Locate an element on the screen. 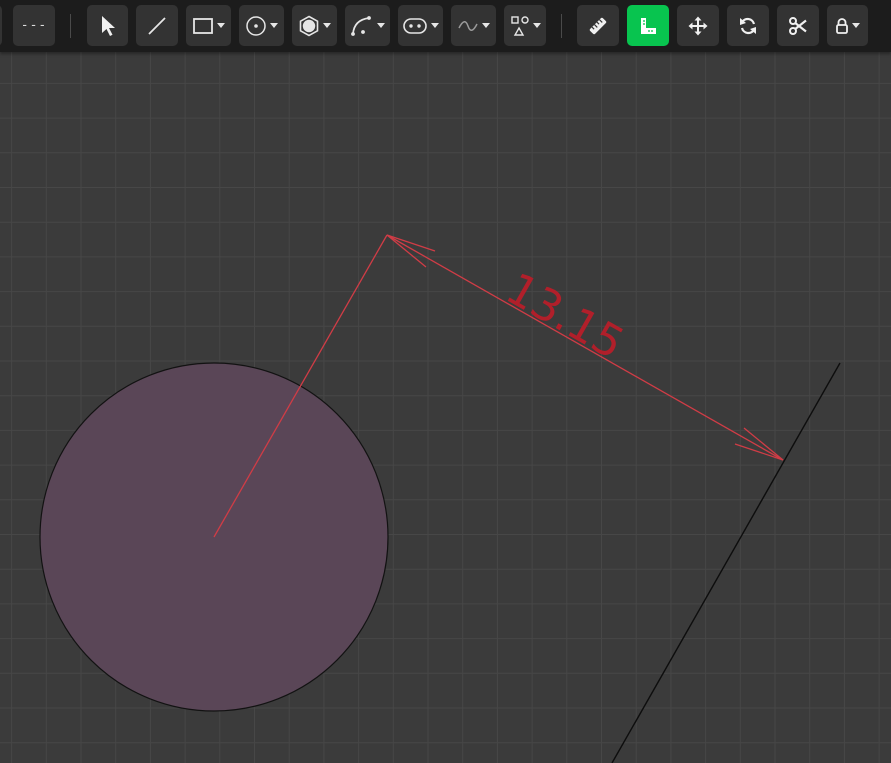 This screenshot has width=891, height=763. line-tool-button is located at coordinates (157, 25).